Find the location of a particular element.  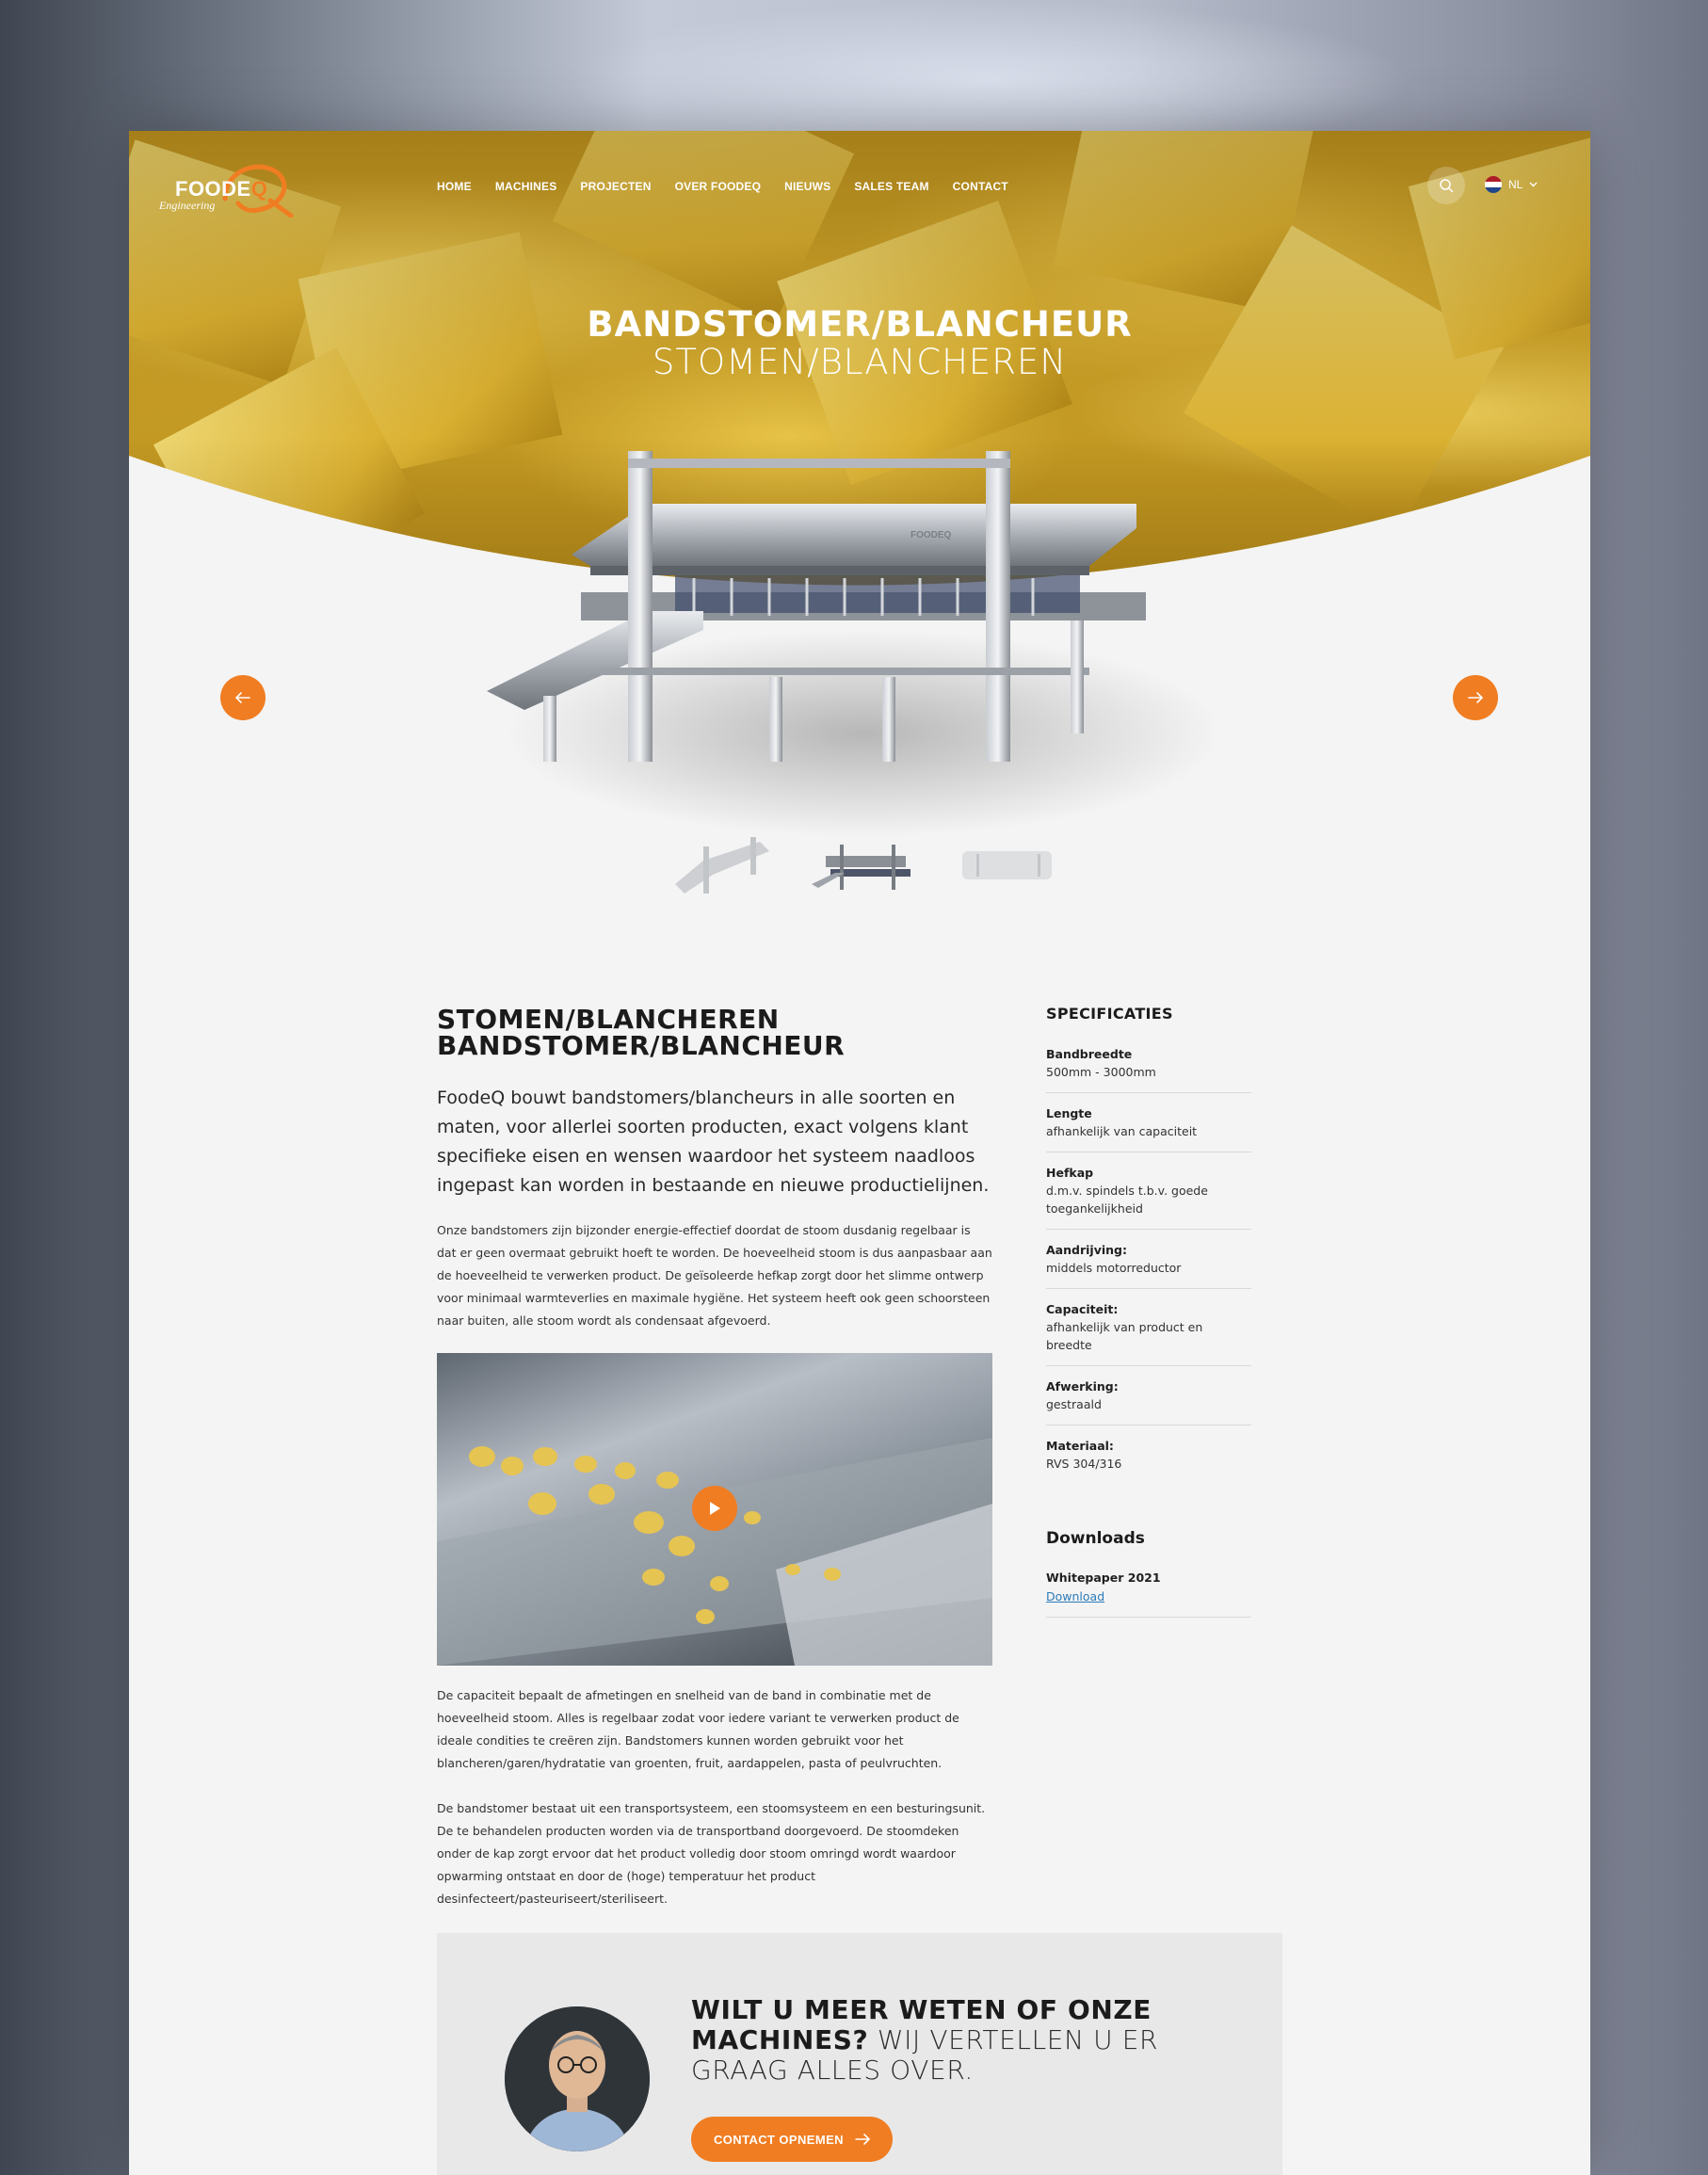

content-heading: STOMEN/BLANCHEREN BANDSTOMER/BLANCHEUR is located at coordinates (714, 1033).